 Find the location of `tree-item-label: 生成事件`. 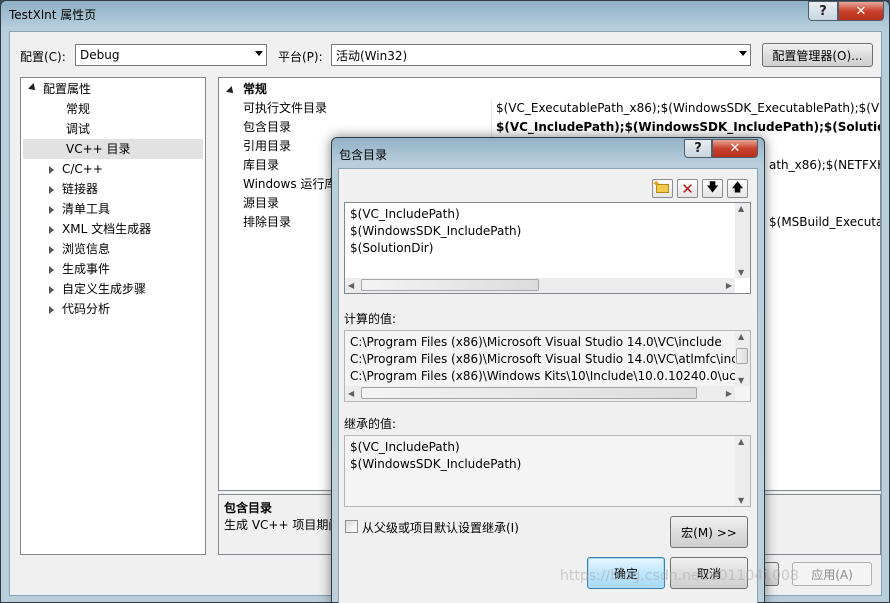

tree-item-label: 生成事件 is located at coordinates (86, 269).